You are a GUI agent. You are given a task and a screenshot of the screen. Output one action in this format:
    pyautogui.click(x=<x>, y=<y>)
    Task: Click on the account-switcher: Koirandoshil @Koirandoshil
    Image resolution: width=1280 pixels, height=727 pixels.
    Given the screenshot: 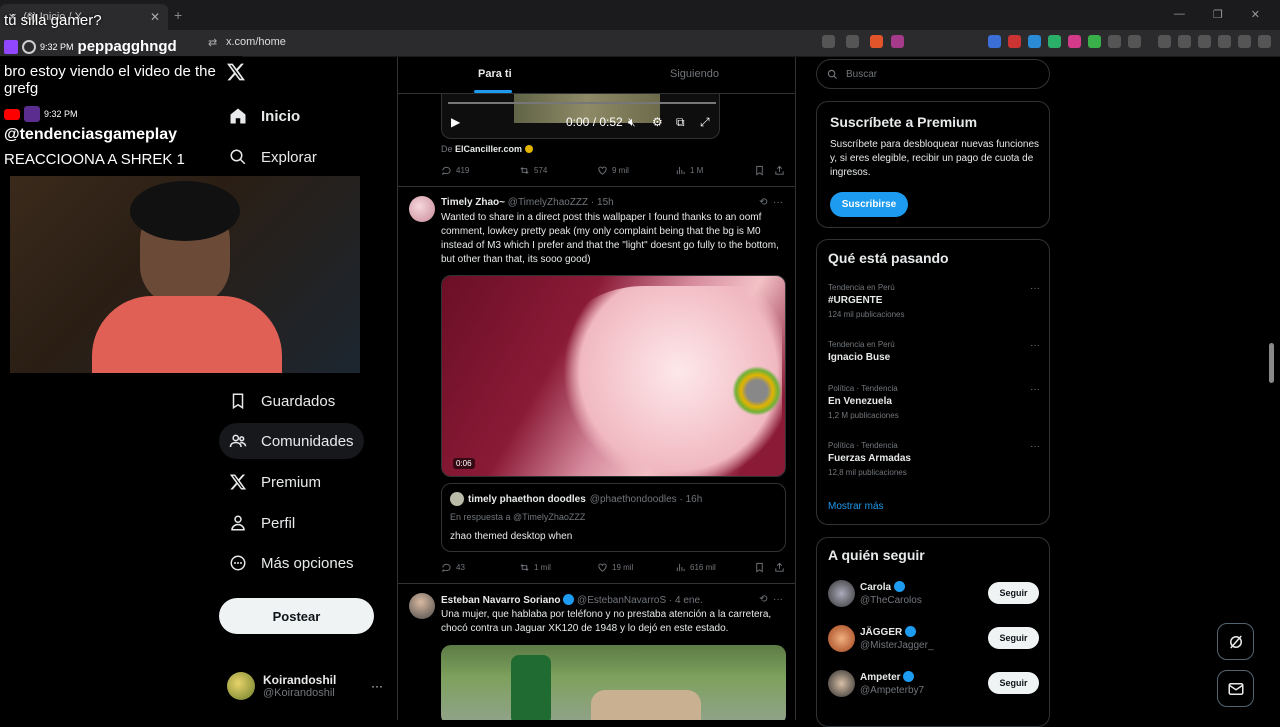 What is the action you would take?
    pyautogui.click(x=307, y=686)
    